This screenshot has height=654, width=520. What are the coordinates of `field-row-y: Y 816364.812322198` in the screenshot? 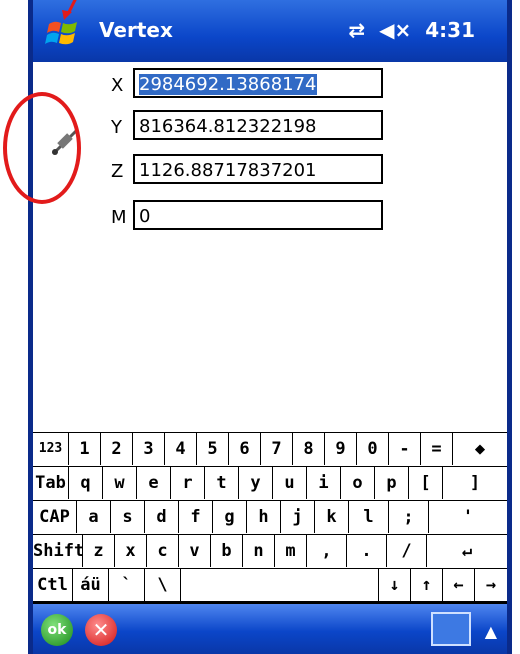 It's located at (270, 127).